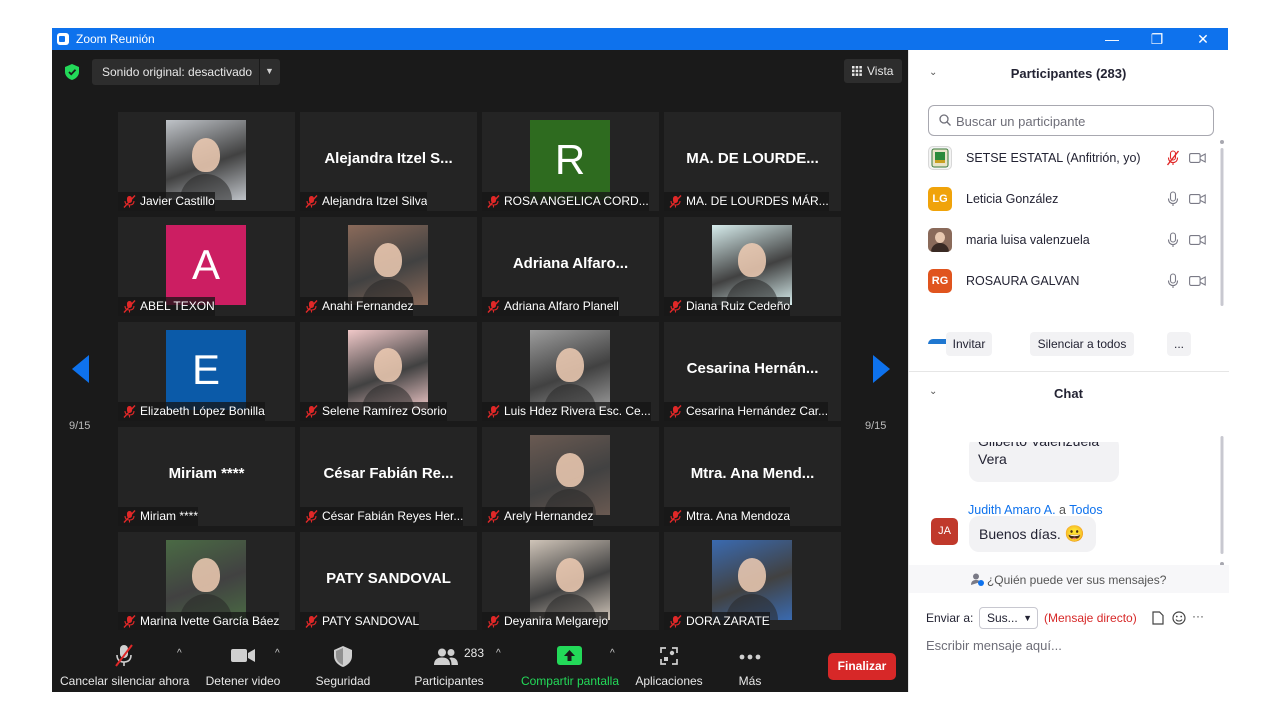  I want to click on participant-video-tile: Miriam **** Miriam ****, so click(206, 476).